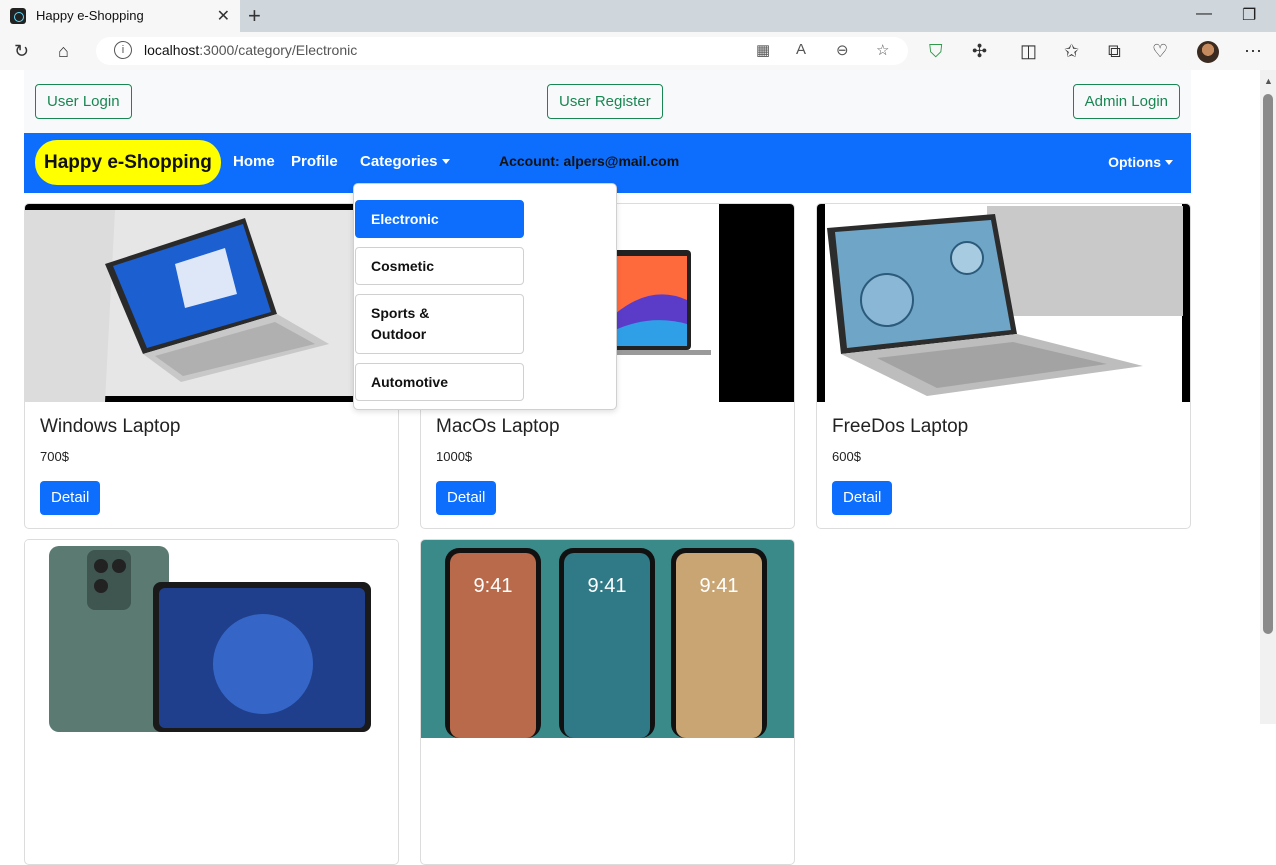 The height and width of the screenshot is (865, 1276). I want to click on brand-logo: Happy e-Shopping, so click(128, 162).